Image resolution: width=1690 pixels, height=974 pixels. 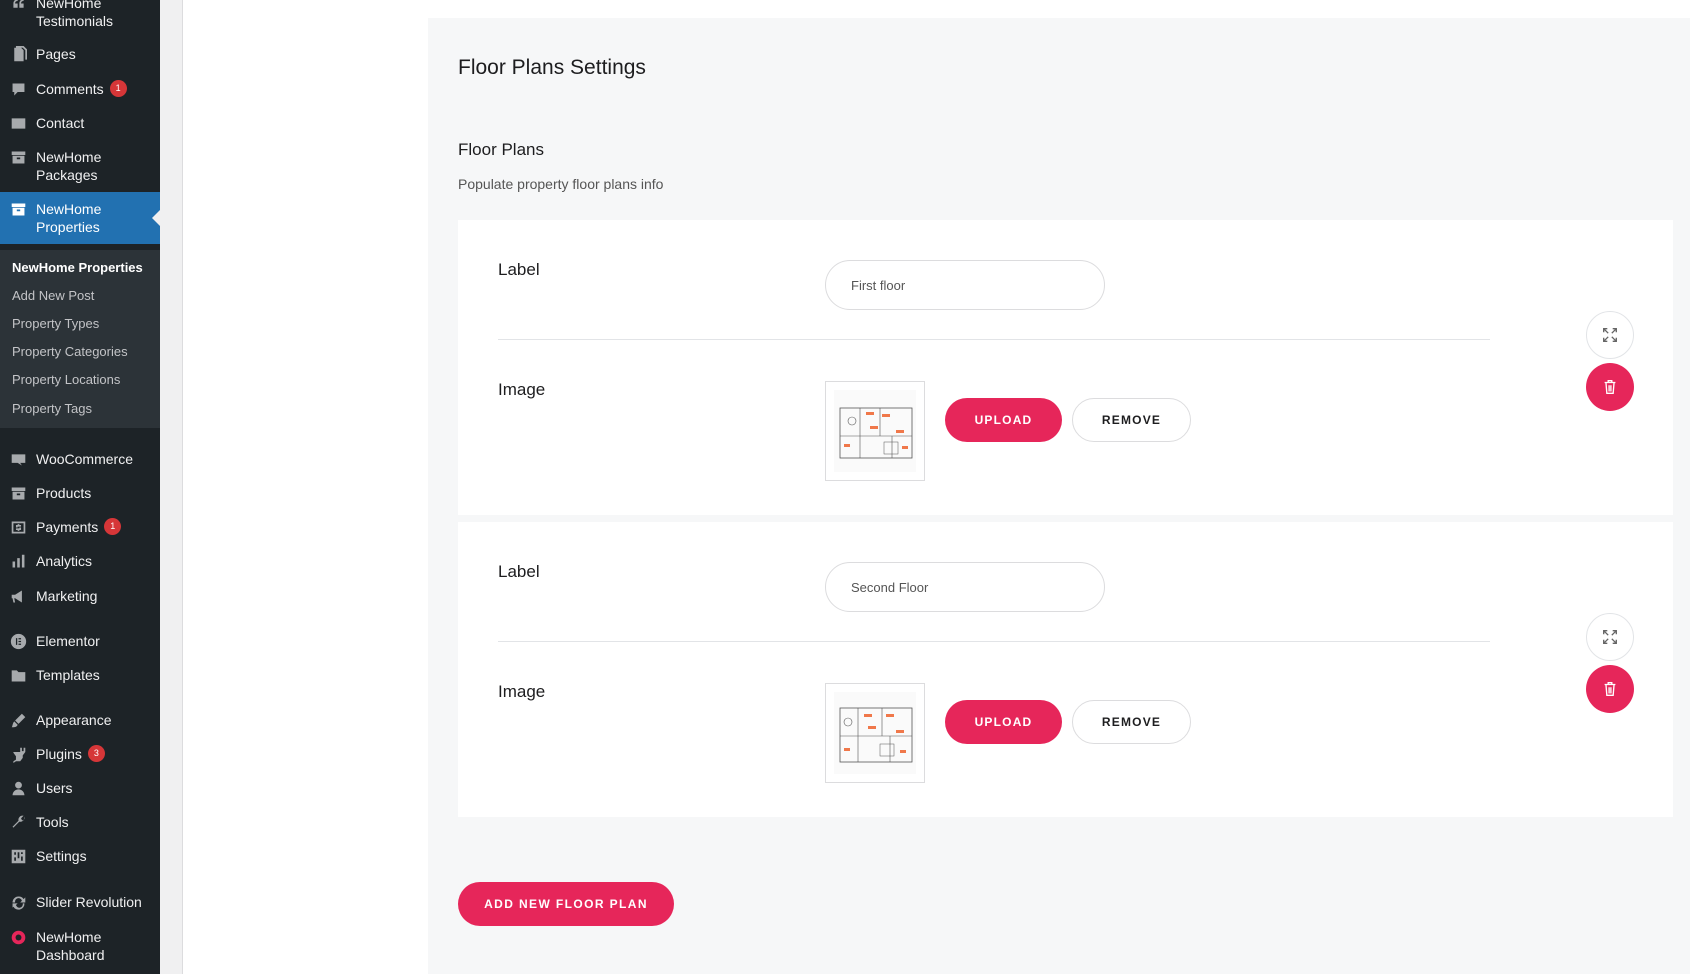 I want to click on menu-label: Tools, so click(x=52, y=822).